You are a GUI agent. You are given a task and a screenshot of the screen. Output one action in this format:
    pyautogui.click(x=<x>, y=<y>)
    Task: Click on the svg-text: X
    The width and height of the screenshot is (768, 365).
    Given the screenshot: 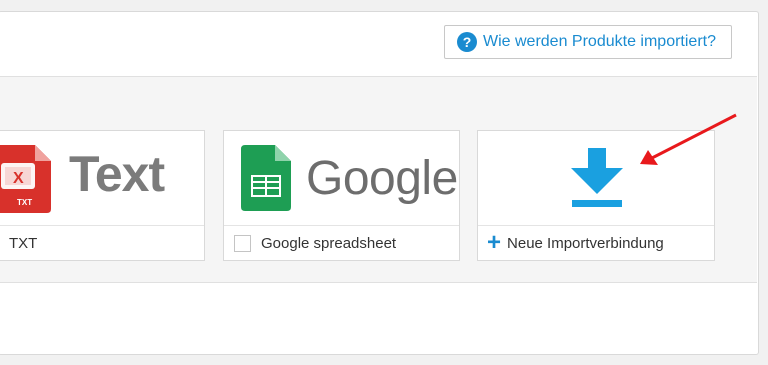 What is the action you would take?
    pyautogui.click(x=18, y=178)
    